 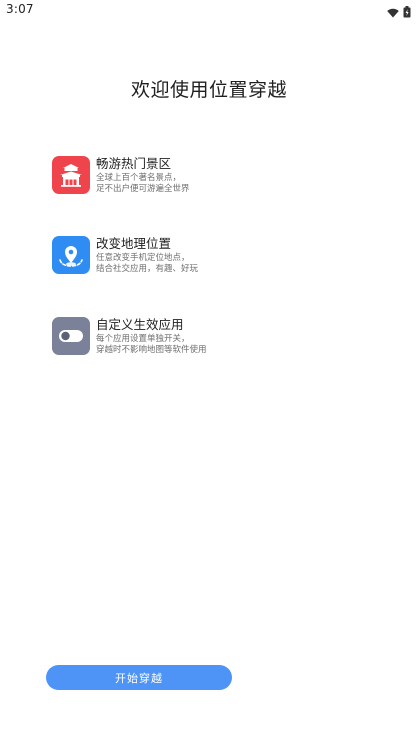 What do you see at coordinates (71, 336) in the screenshot?
I see `toggle-icon` at bounding box center [71, 336].